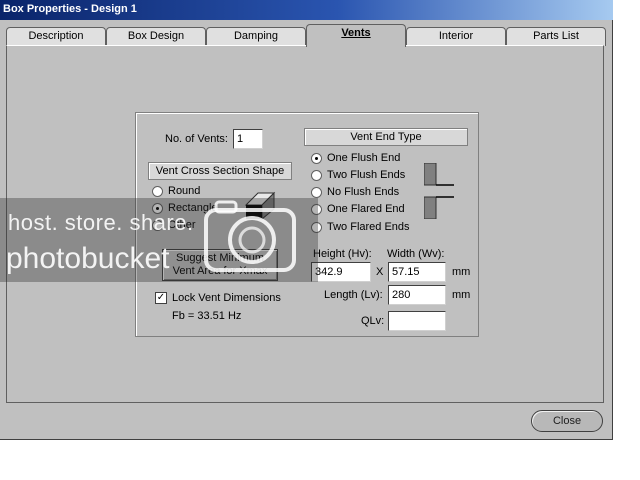 This screenshot has height=480, width=640. I want to click on fb-readout: Fb = 33.51 Hz, so click(207, 316).